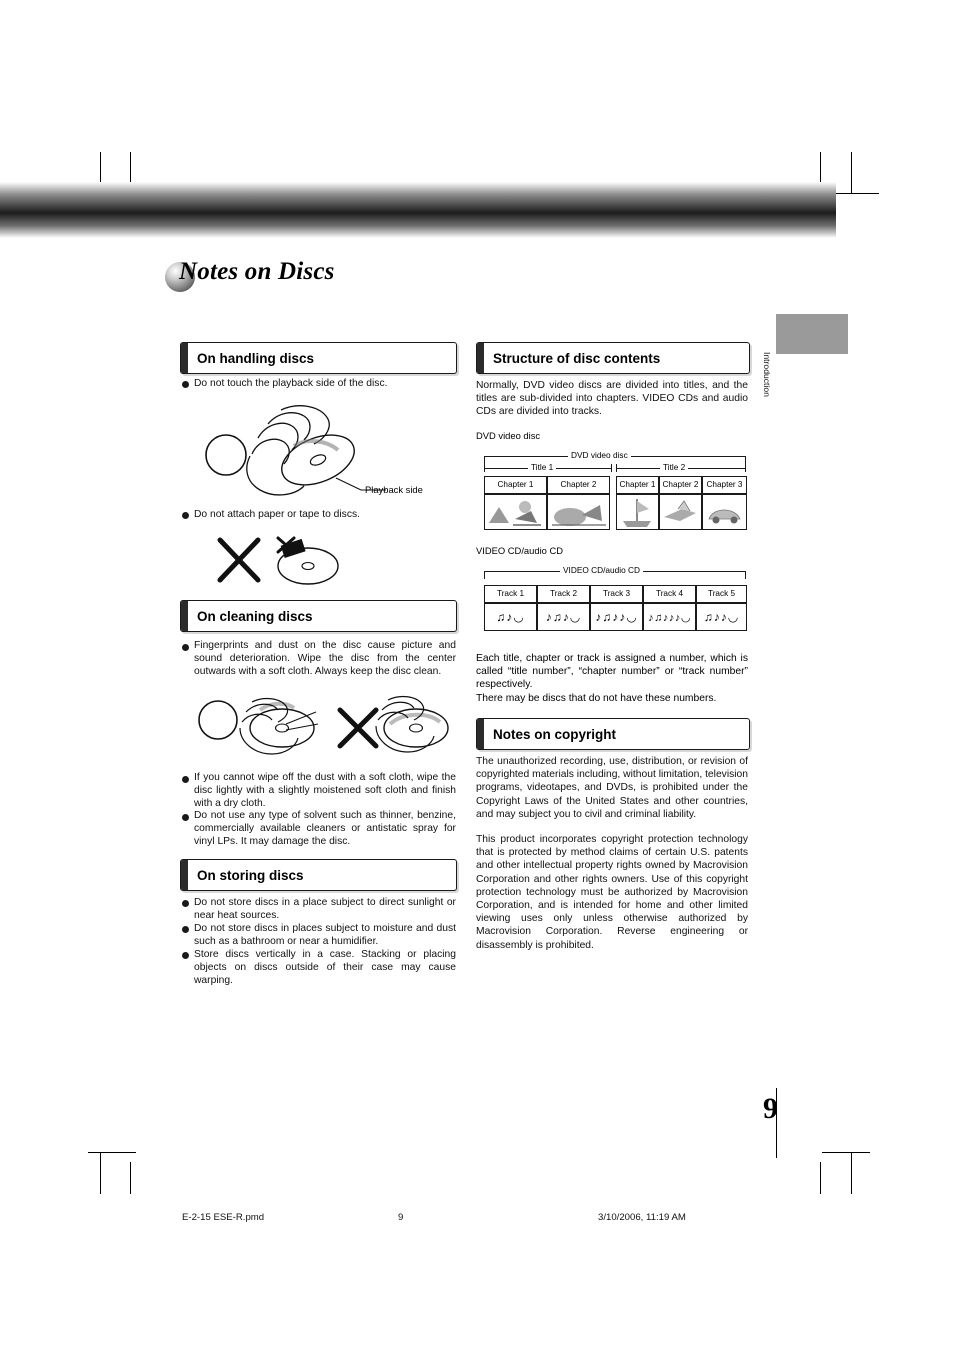 Image resolution: width=954 pixels, height=1348 pixels. What do you see at coordinates (401, 1217) in the screenshot?
I see `footer-page: 9` at bounding box center [401, 1217].